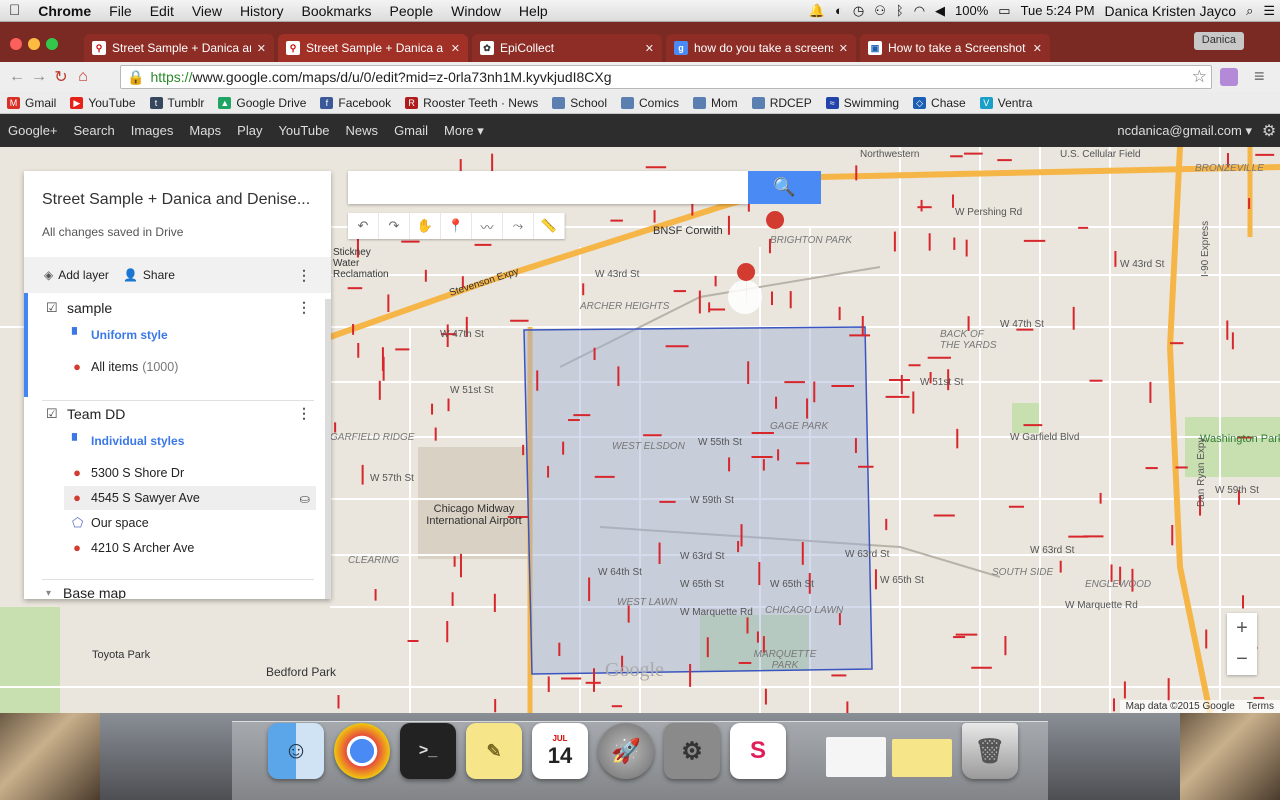 This screenshot has width=1280, height=800. What do you see at coordinates (83, 77) in the screenshot?
I see `home-icon: ⌂` at bounding box center [83, 77].